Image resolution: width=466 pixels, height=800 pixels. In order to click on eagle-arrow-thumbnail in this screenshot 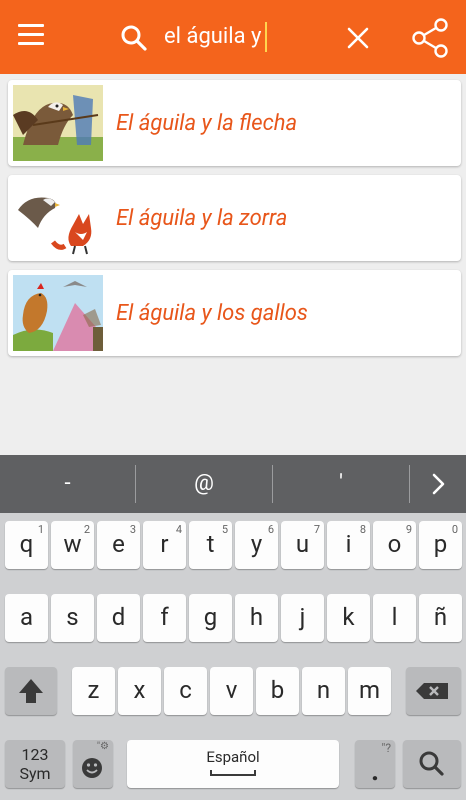, I will do `click(58, 123)`.